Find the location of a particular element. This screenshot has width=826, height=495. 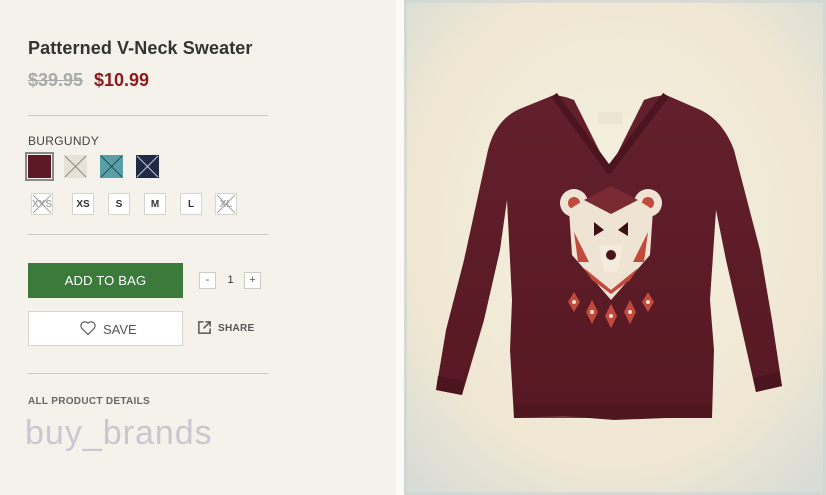

panel-gutter is located at coordinates (400, 247).